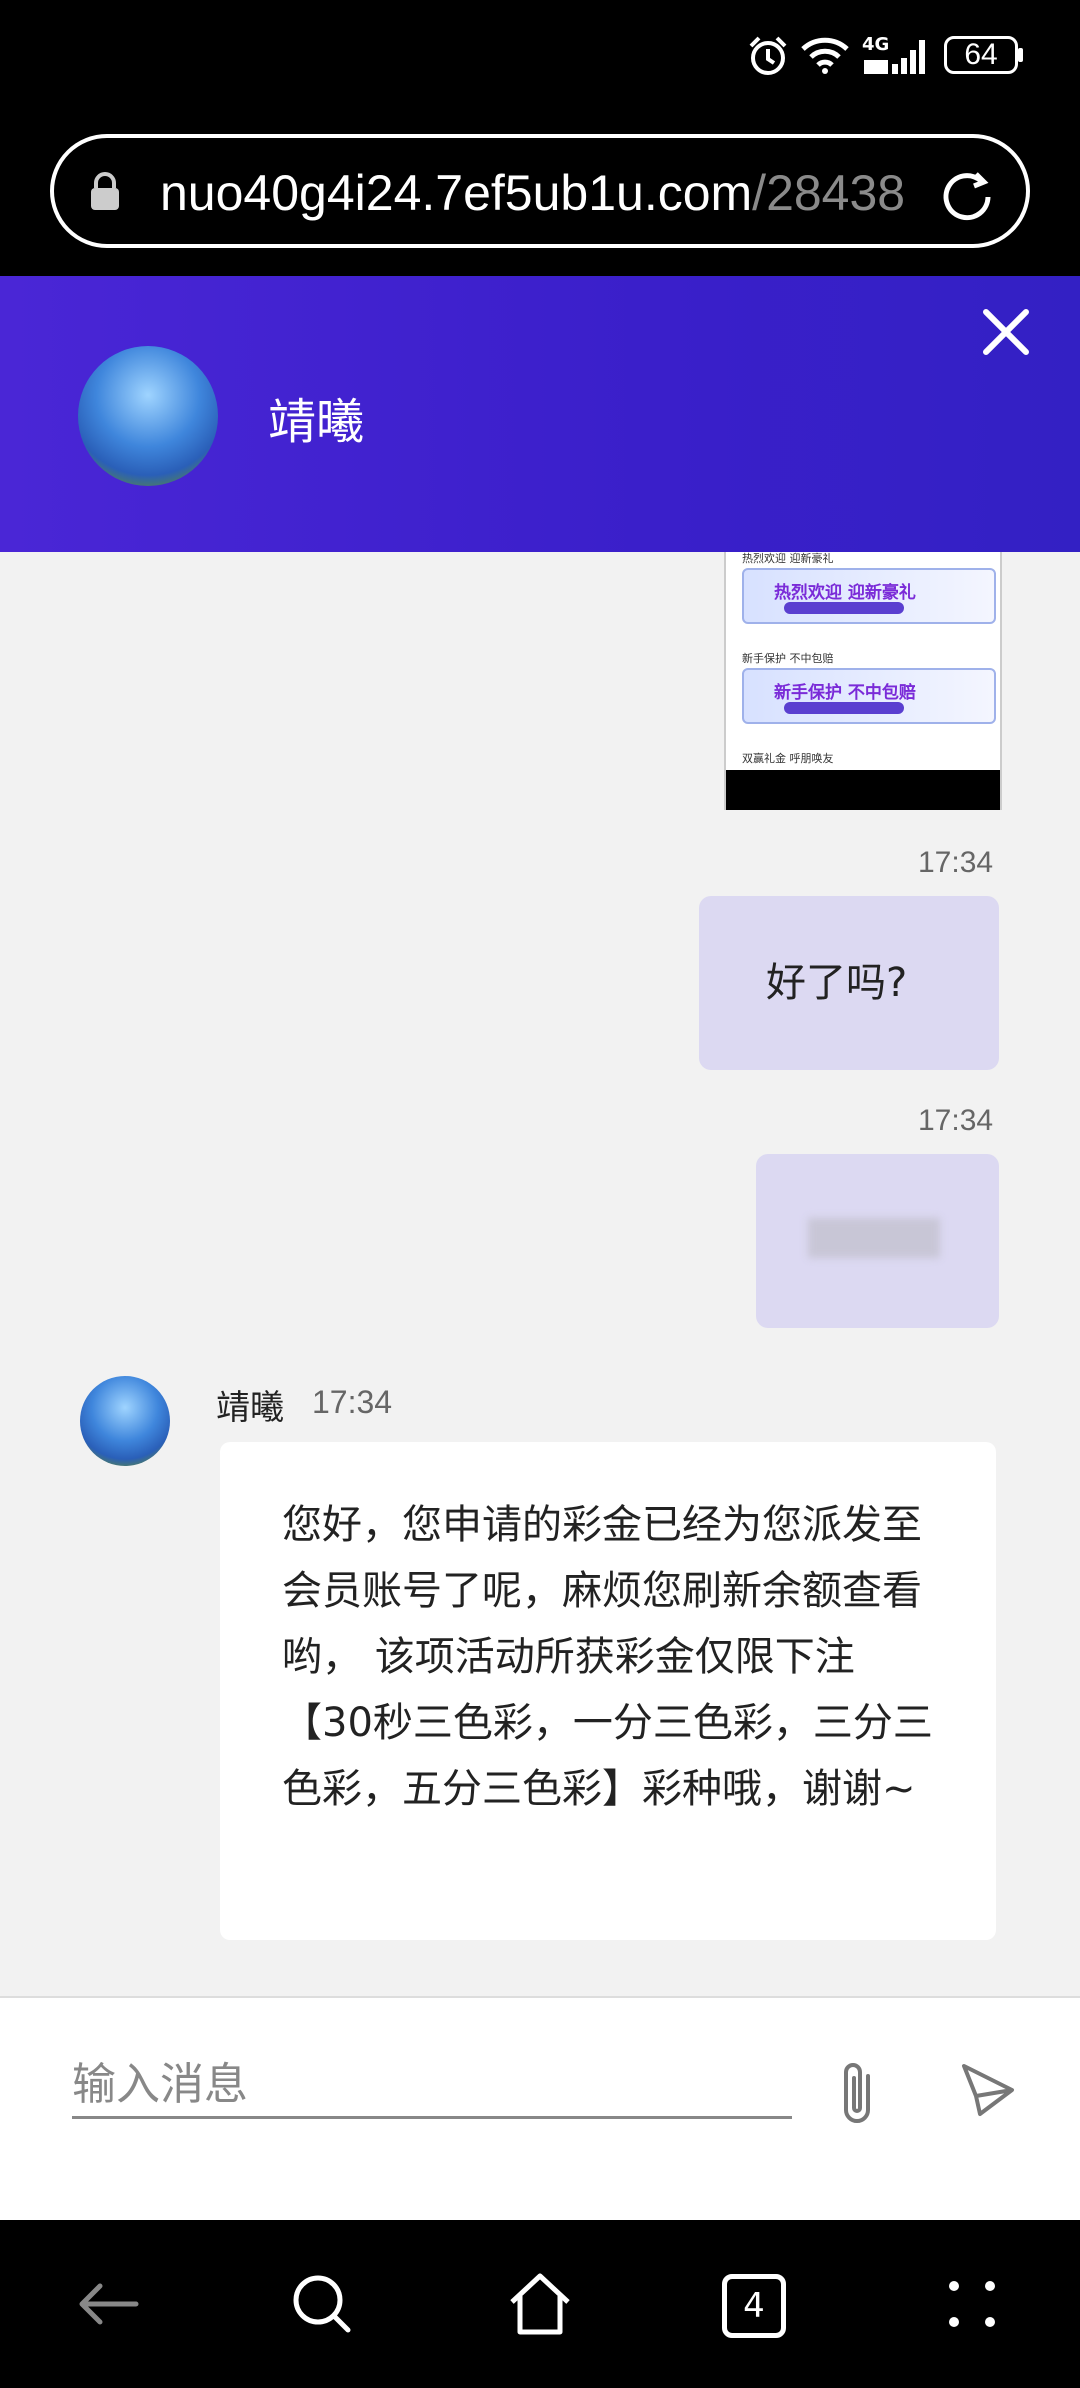 The image size is (1080, 2388). I want to click on url-text: nuo40g4i24.7ef5ub1u.com/28438, so click(550, 193).